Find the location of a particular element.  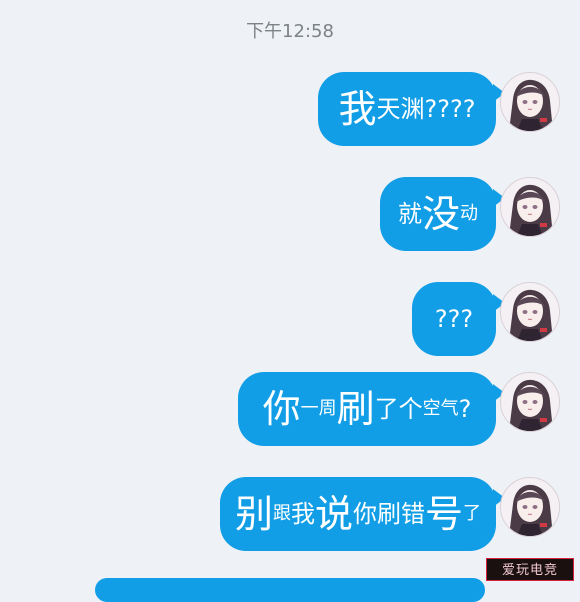

message-row-5: 别 跟 我 说 你刷错 号 了 is located at coordinates (290, 517).